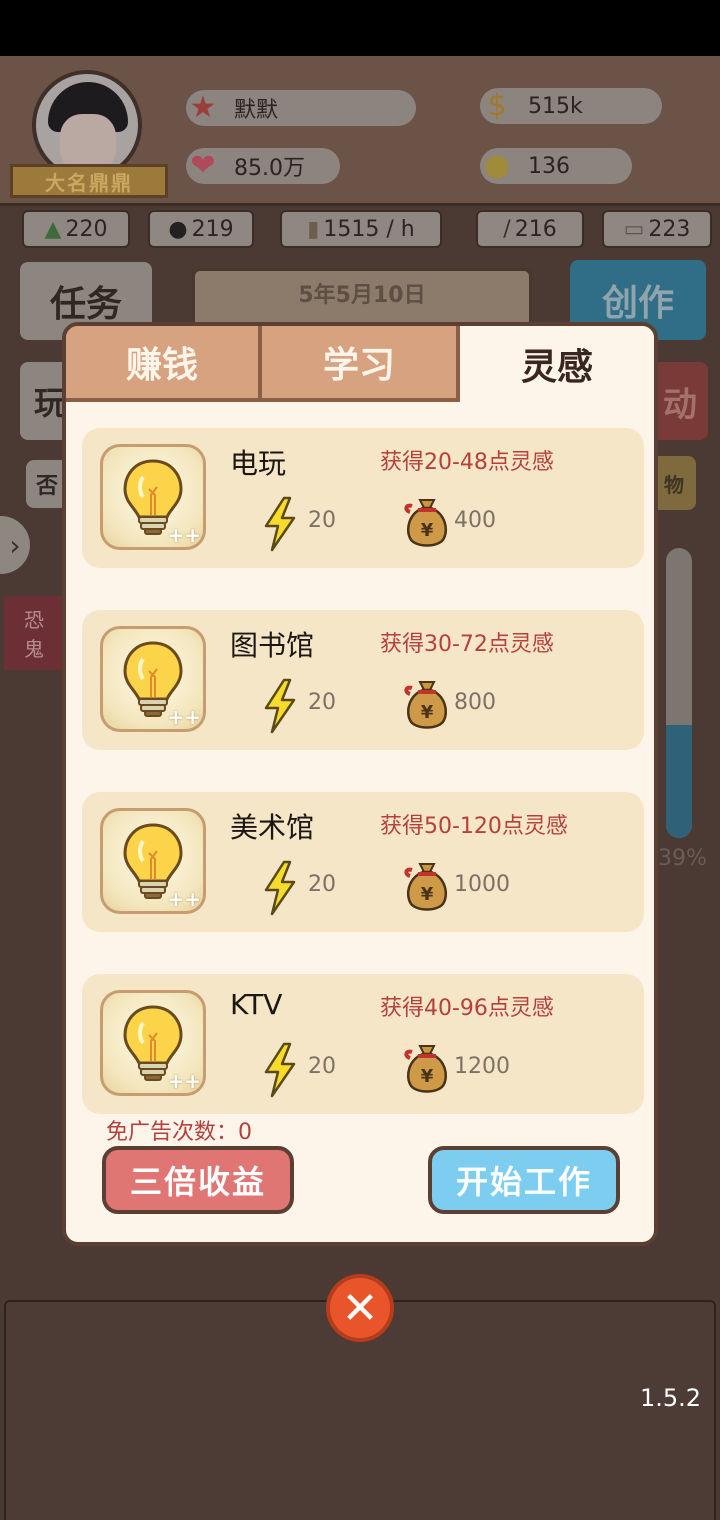  Describe the element at coordinates (203, 165) in the screenshot. I see `hearts-icon: ❤` at that location.